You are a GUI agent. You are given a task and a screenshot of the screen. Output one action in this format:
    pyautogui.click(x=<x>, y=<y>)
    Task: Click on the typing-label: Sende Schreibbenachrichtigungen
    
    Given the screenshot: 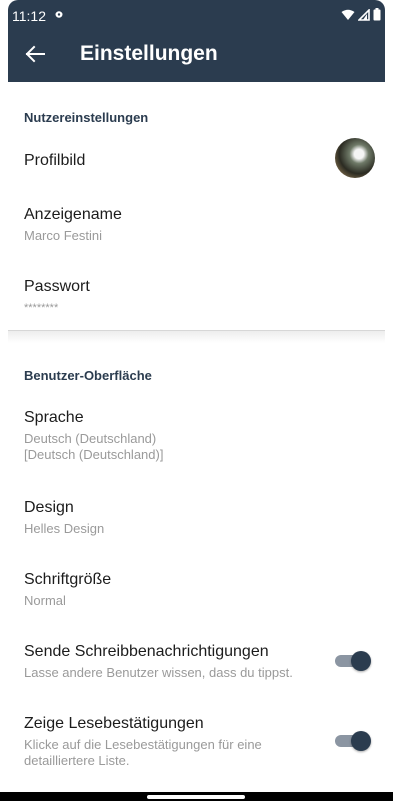 What is the action you would take?
    pyautogui.click(x=146, y=651)
    